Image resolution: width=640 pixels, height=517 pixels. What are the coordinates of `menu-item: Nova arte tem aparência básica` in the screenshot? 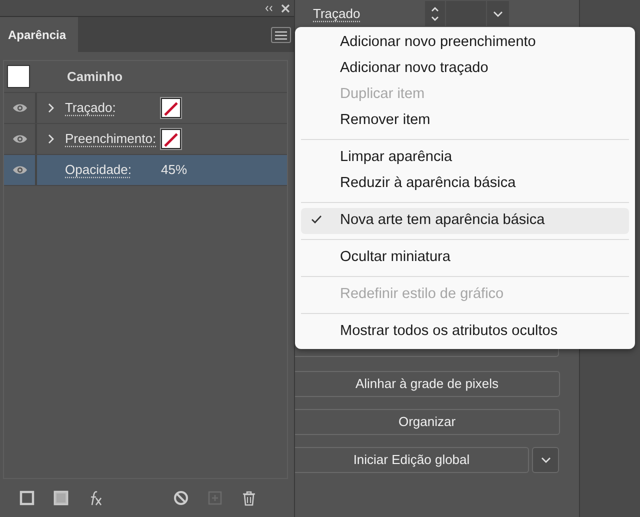 It's located at (465, 221).